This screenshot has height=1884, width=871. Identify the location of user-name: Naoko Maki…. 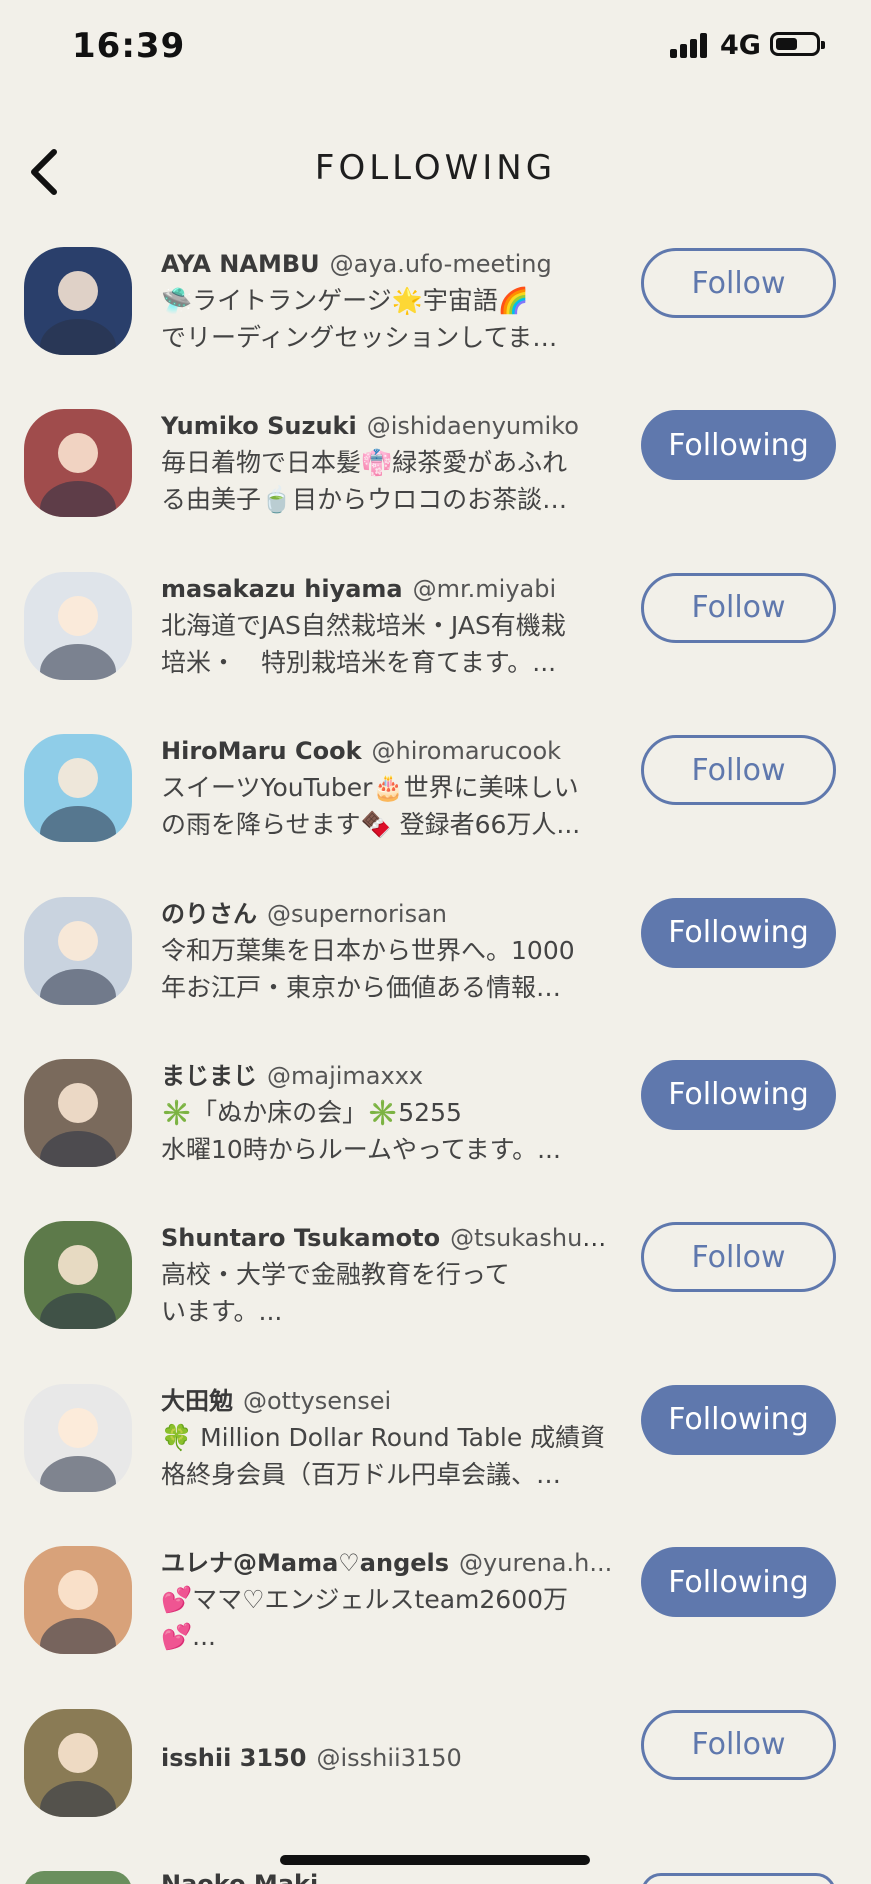
(252, 1877).